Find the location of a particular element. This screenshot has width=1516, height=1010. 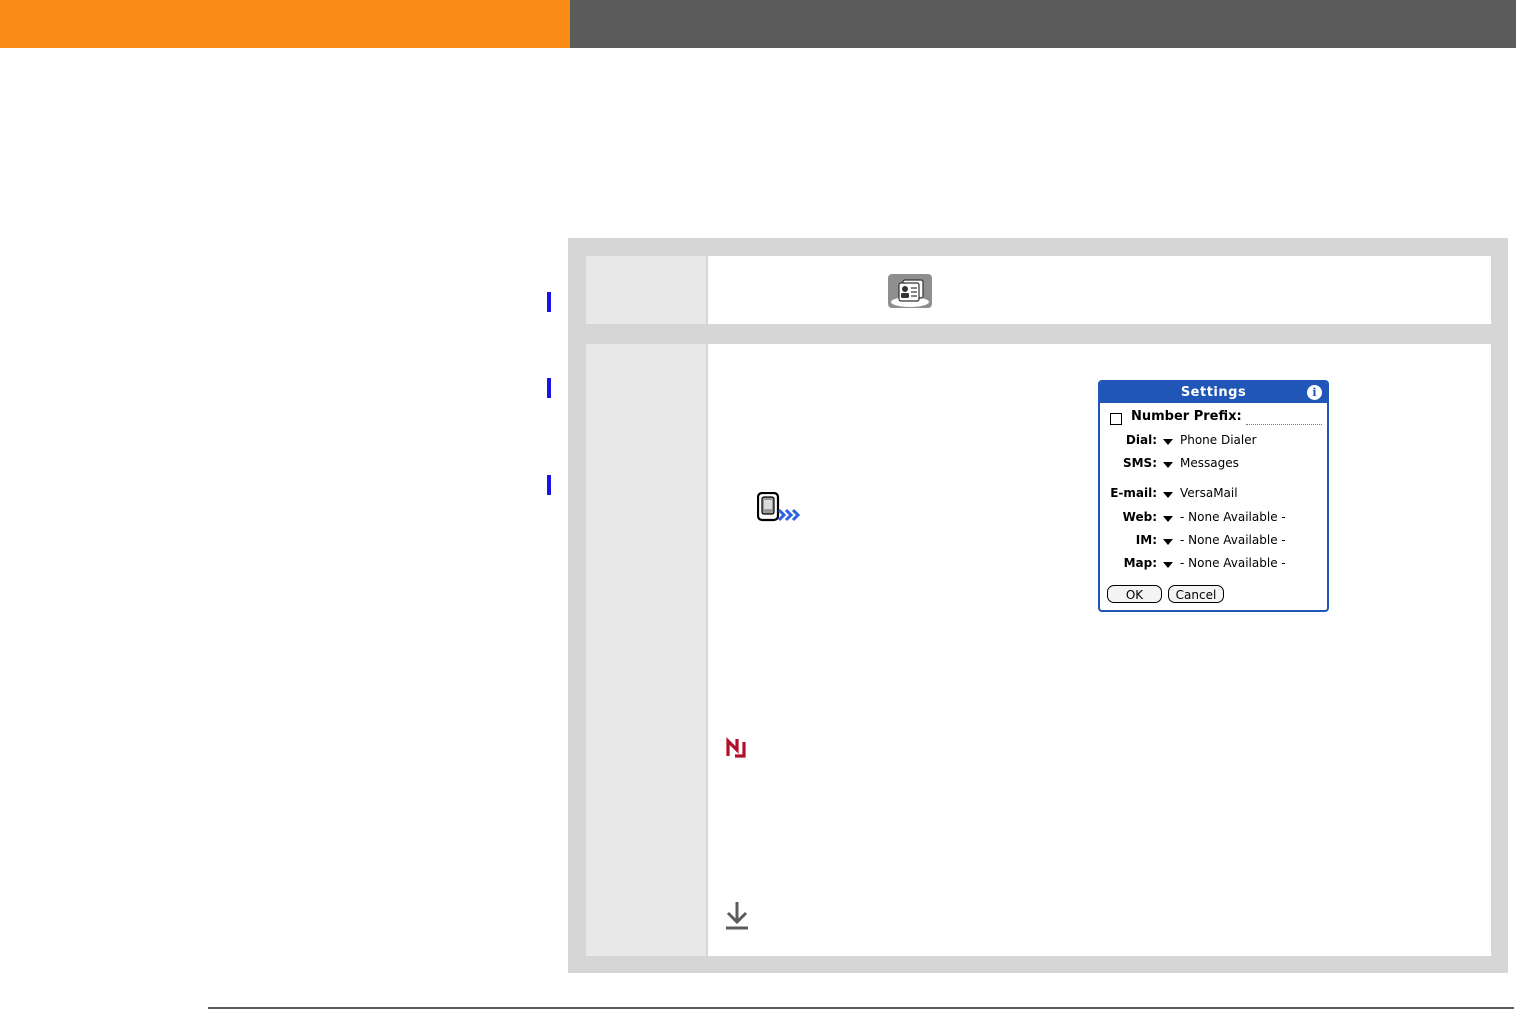

dial-row: Dial: Phone Dialer is located at coordinates (1213, 442).